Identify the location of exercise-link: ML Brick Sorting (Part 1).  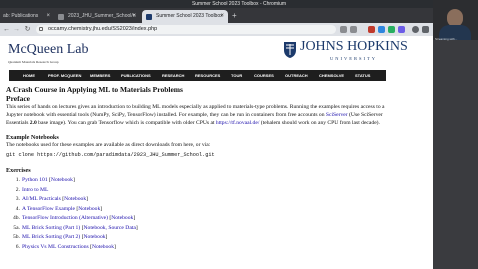
(51, 228).